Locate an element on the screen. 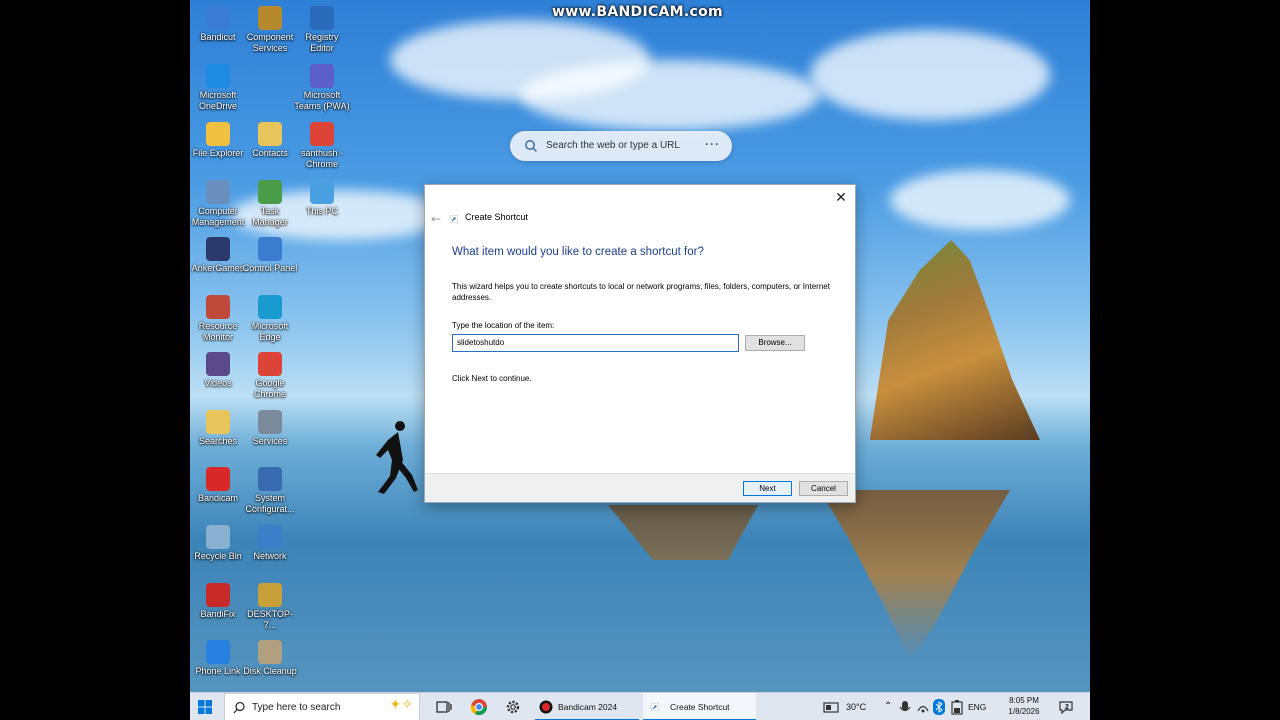 This screenshot has width=1280, height=720. desktop-icon-disk-cleanup: Disk Cleanup is located at coordinates (270, 658).